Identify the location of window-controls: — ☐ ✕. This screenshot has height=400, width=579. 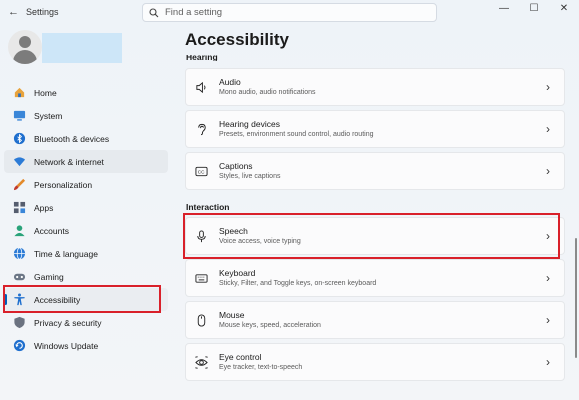
(534, 8).